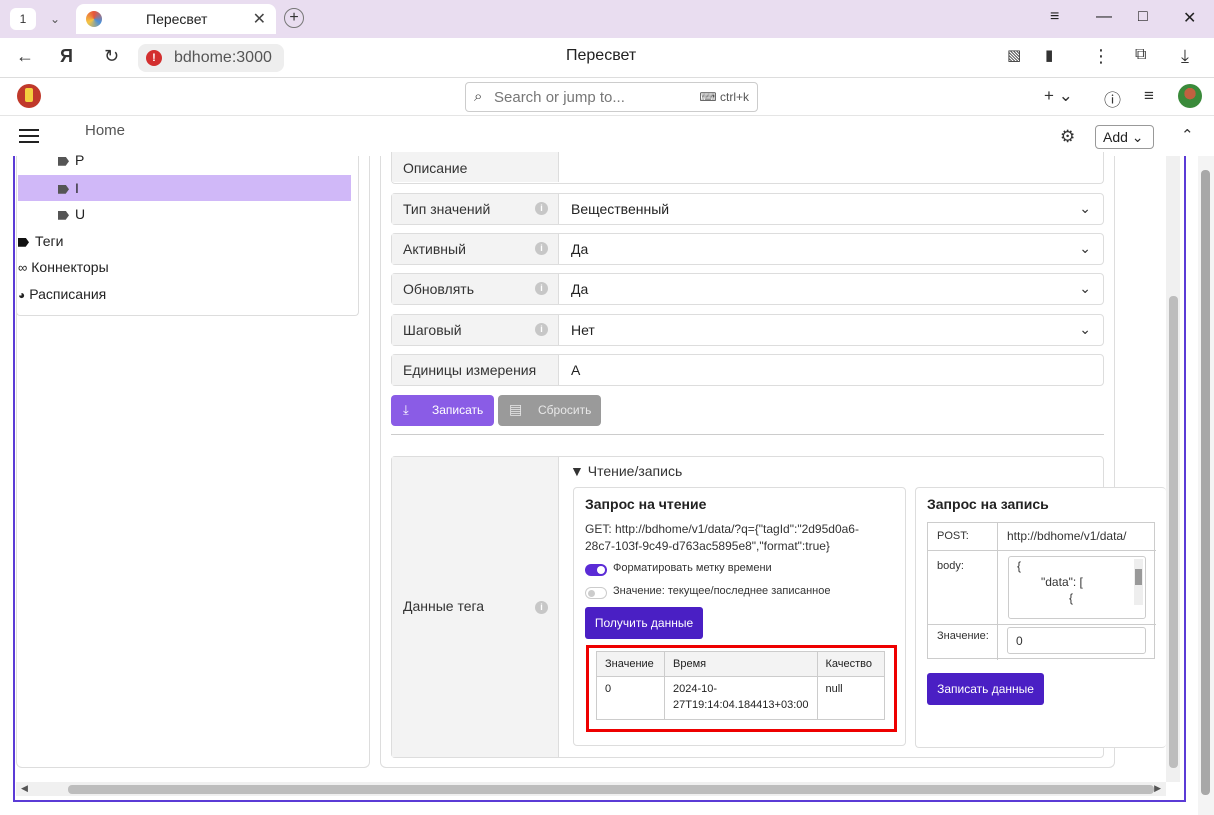 The image size is (1214, 815). What do you see at coordinates (1019, 566) in the screenshot?
I see `body-line-1: {` at bounding box center [1019, 566].